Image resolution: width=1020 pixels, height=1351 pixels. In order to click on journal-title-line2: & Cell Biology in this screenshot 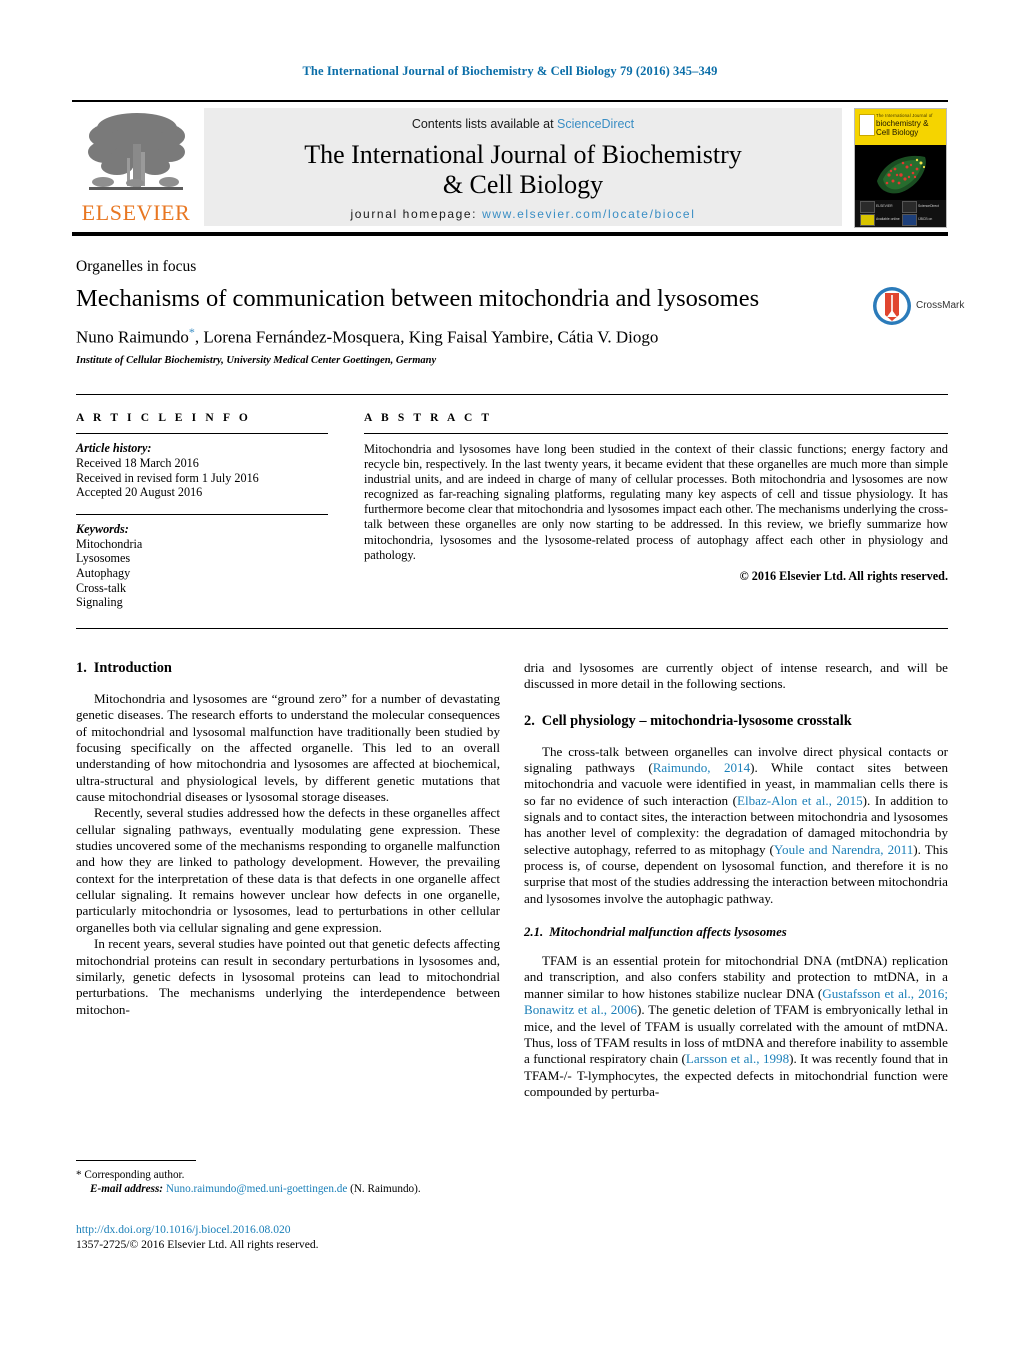, I will do `click(523, 184)`.